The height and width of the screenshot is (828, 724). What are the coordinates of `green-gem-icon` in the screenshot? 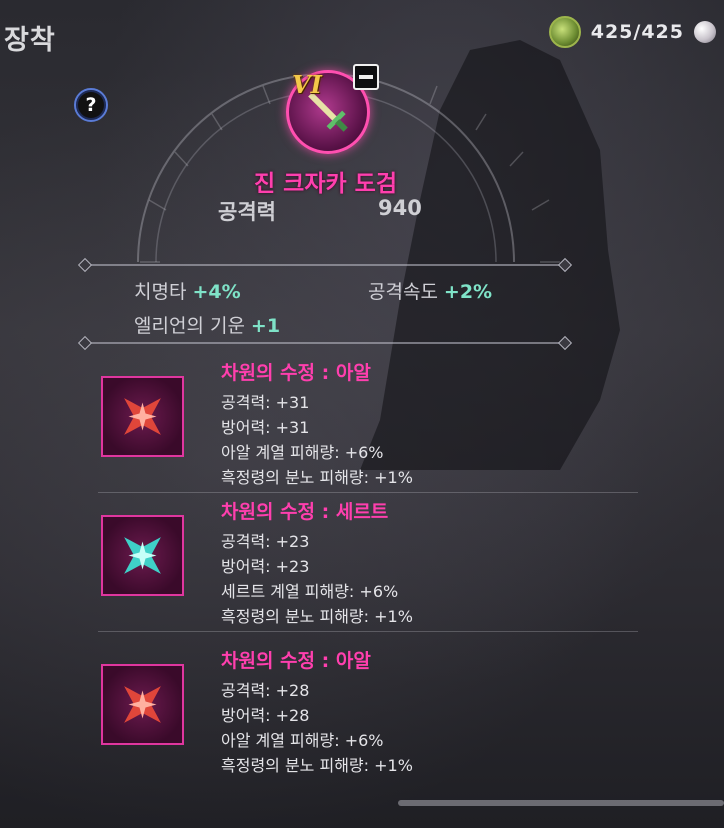 It's located at (564, 32).